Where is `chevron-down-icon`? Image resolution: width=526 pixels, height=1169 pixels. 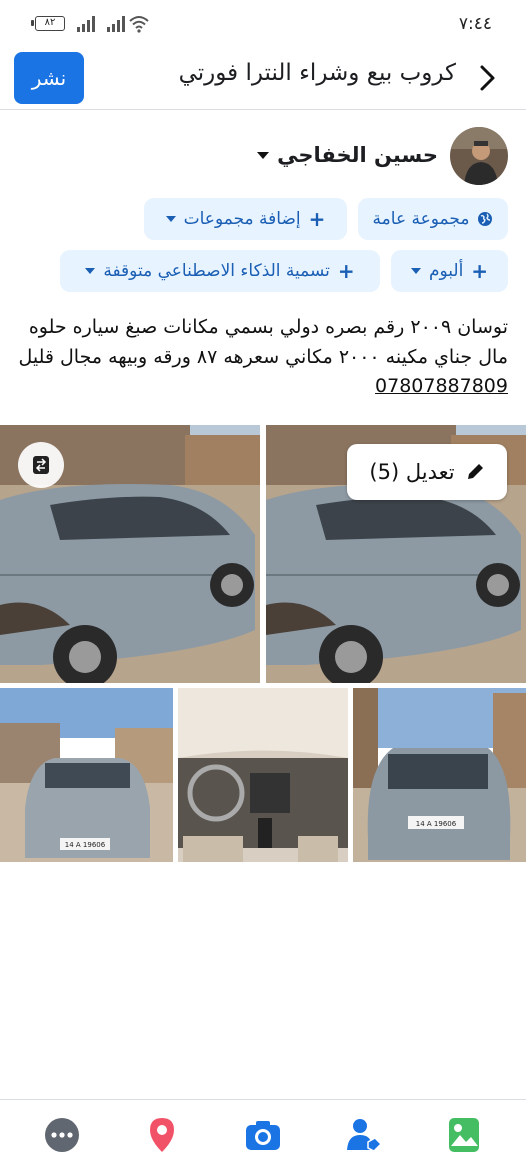
chevron-down-icon is located at coordinates (170, 219).